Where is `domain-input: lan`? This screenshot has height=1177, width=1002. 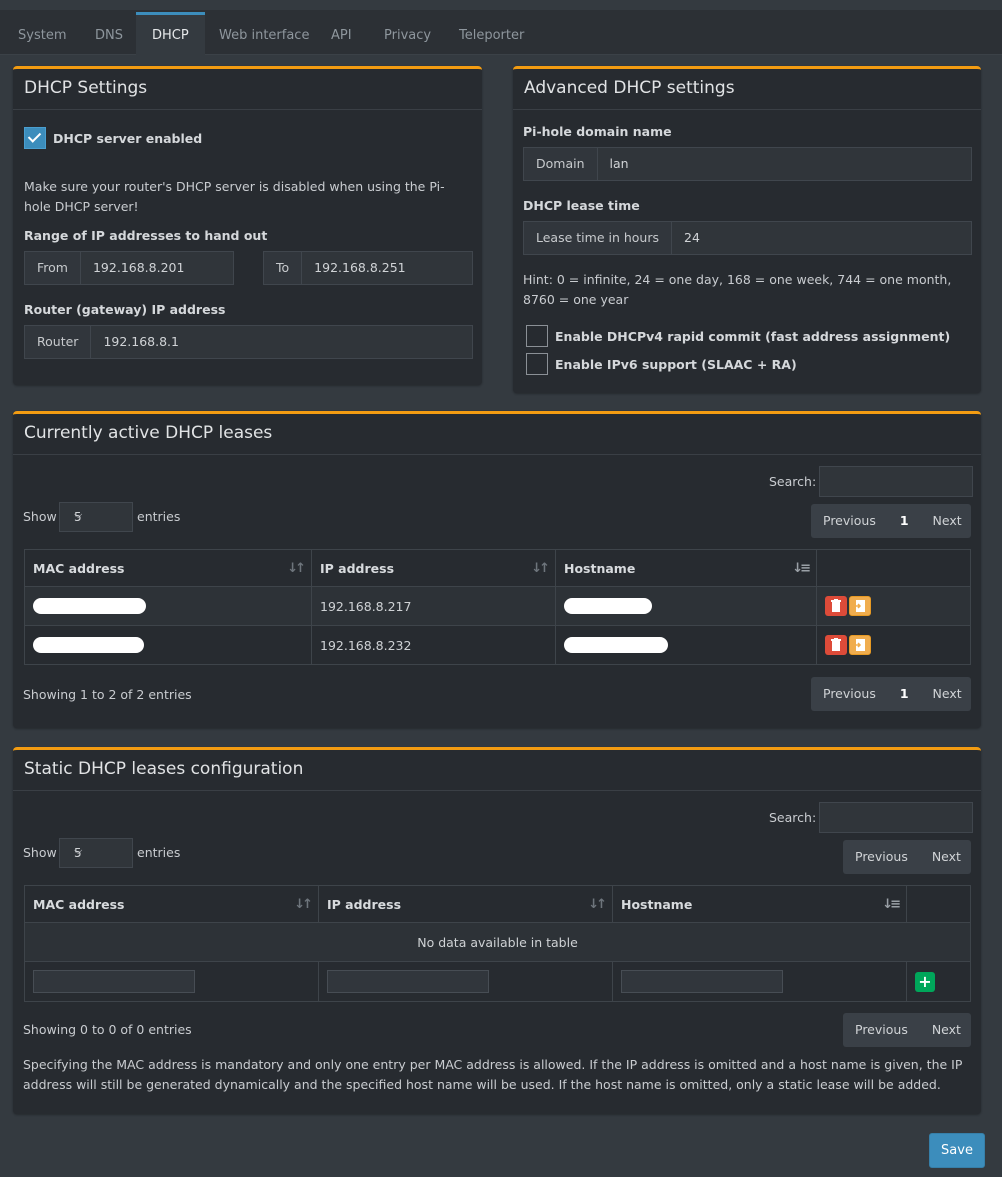 domain-input: lan is located at coordinates (784, 164).